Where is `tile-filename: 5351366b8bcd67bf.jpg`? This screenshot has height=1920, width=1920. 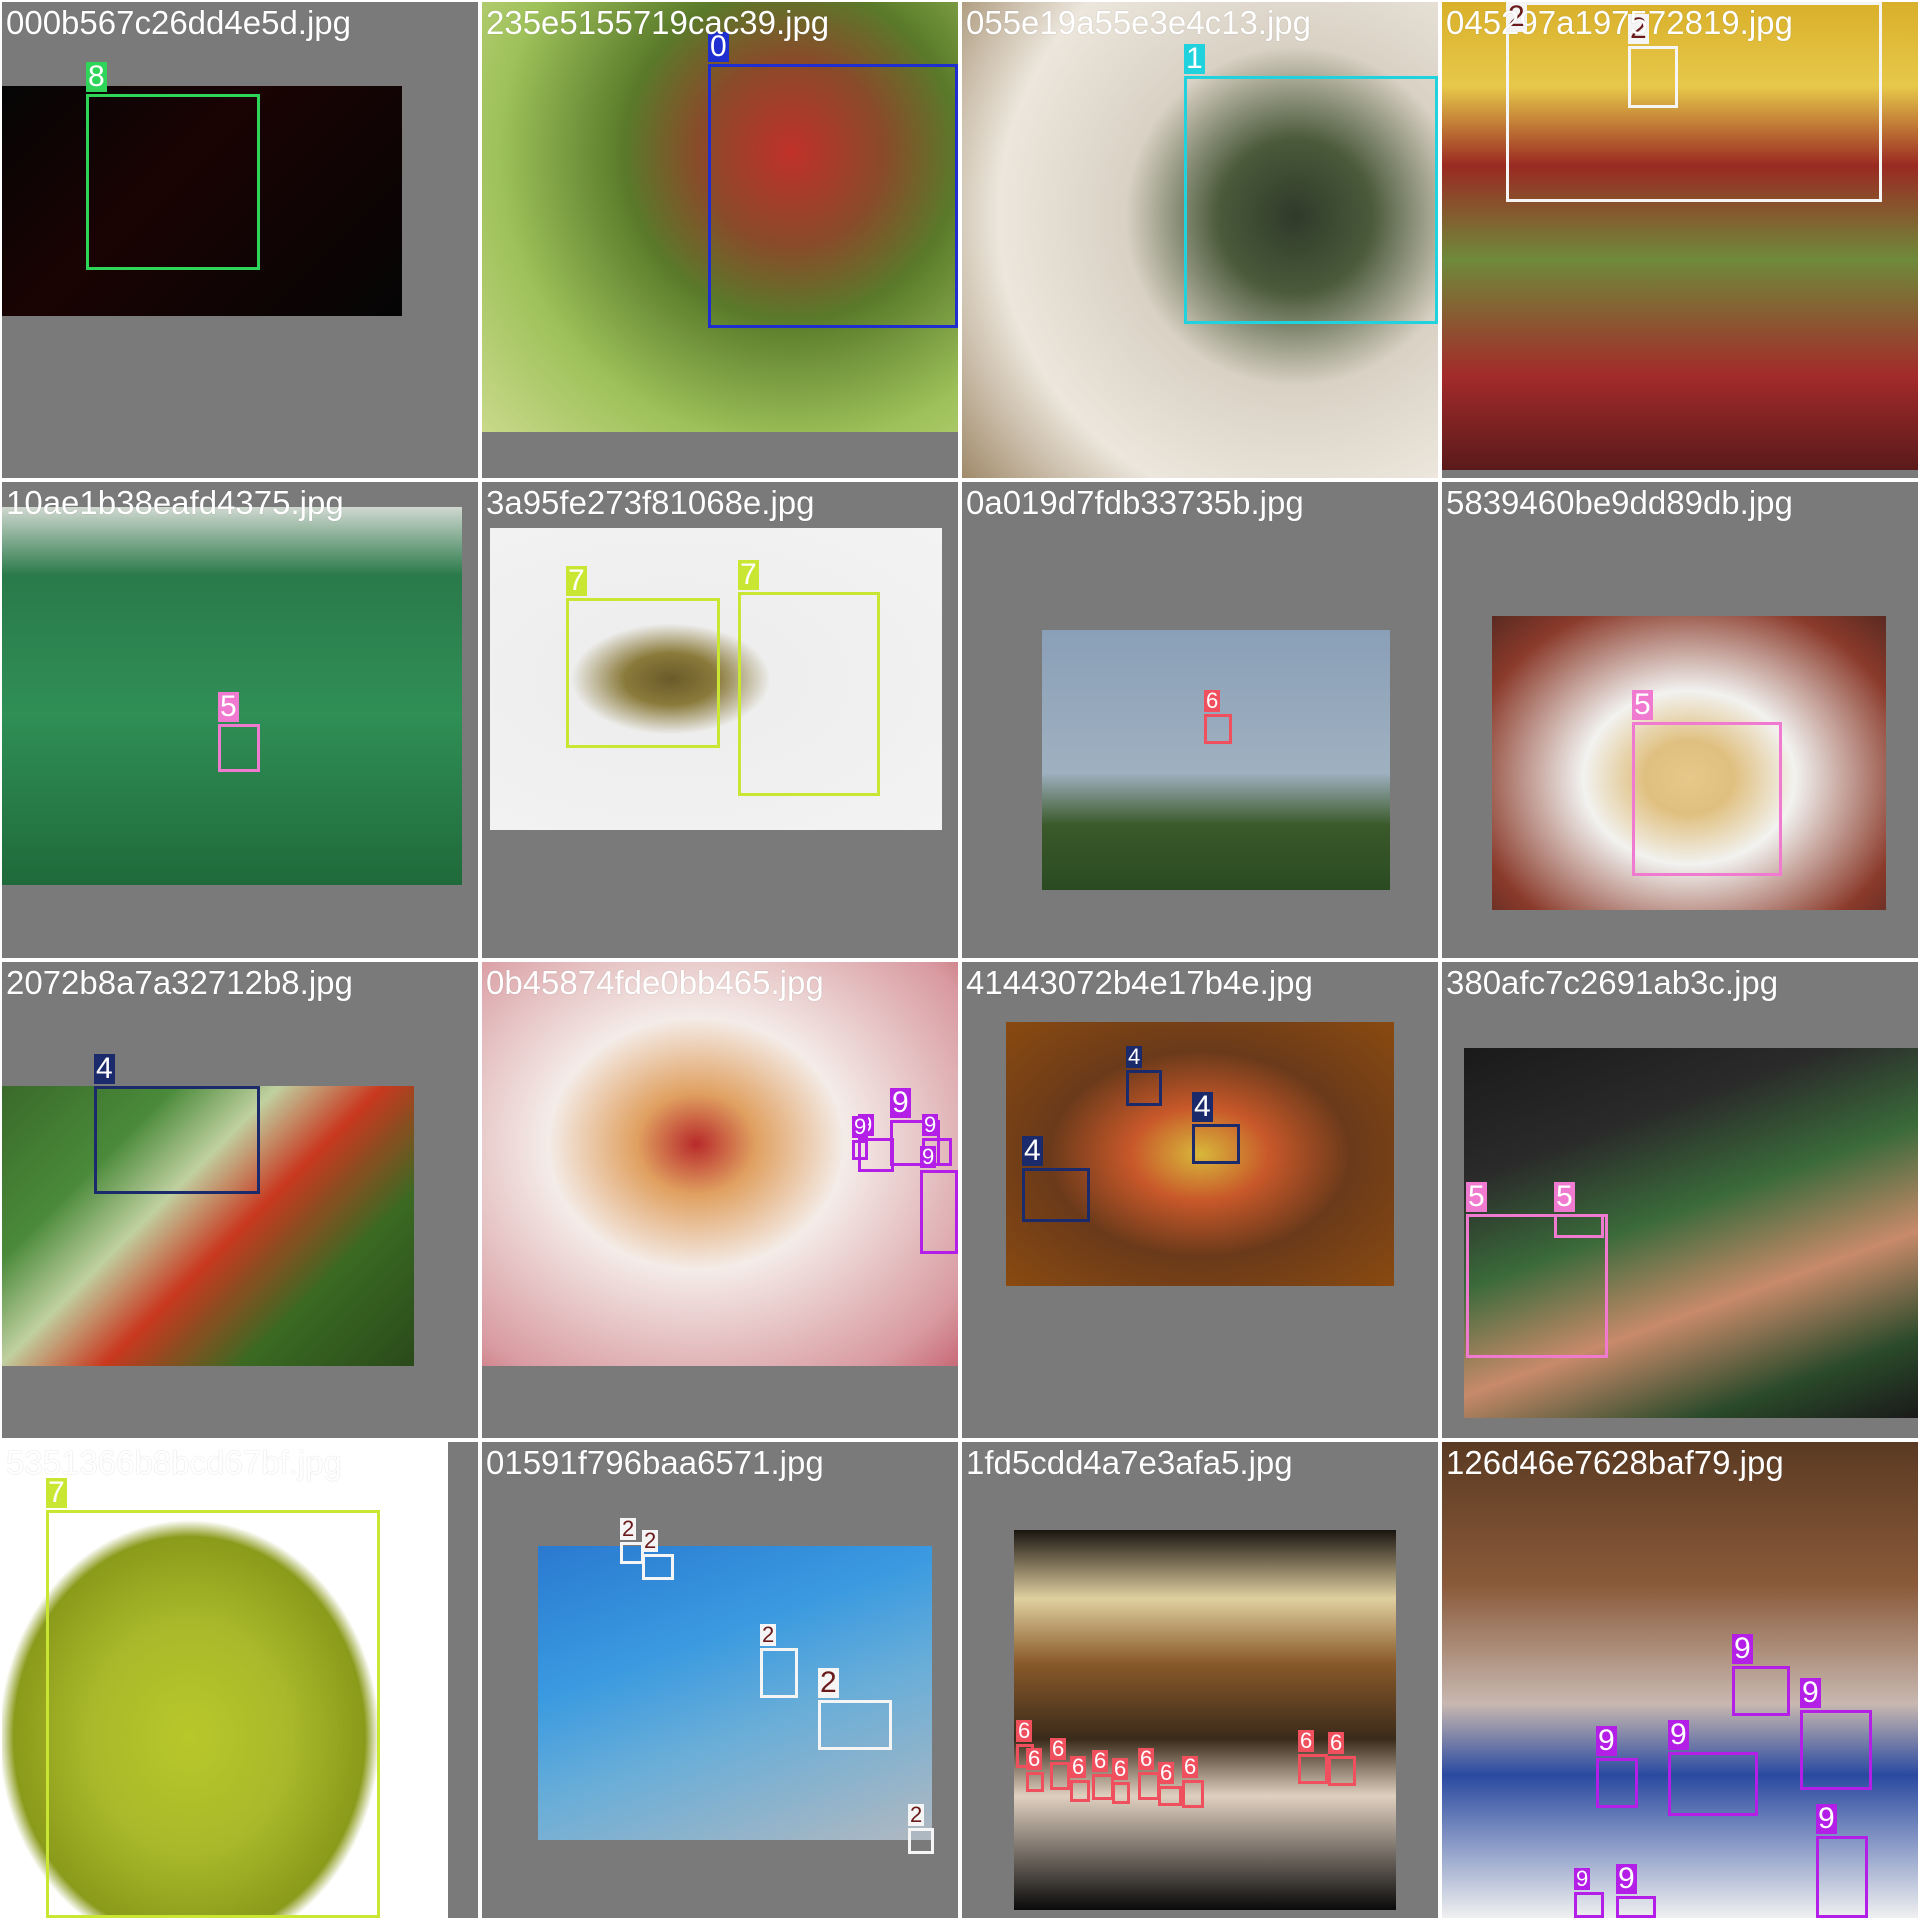
tile-filename: 5351366b8bcd67bf.jpg is located at coordinates (174, 1462).